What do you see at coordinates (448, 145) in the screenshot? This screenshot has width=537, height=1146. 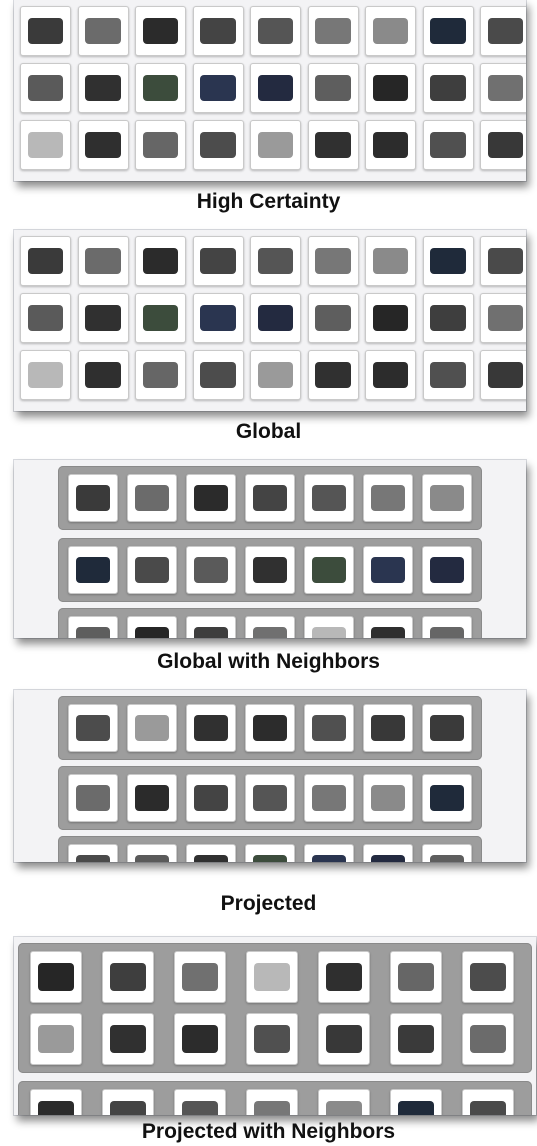 I see `high-certainty-thumb-r3c8` at bounding box center [448, 145].